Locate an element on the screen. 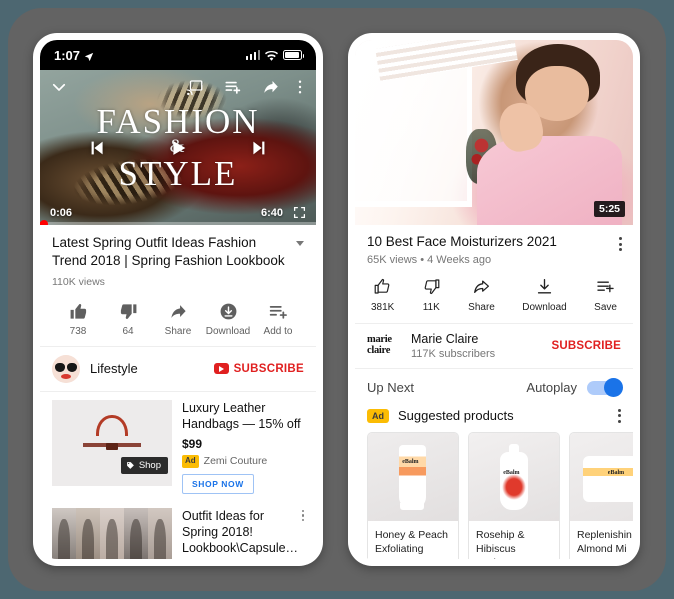 Image resolution: width=674 pixels, height=599 pixels. right-action-save-label: Save is located at coordinates (605, 307).